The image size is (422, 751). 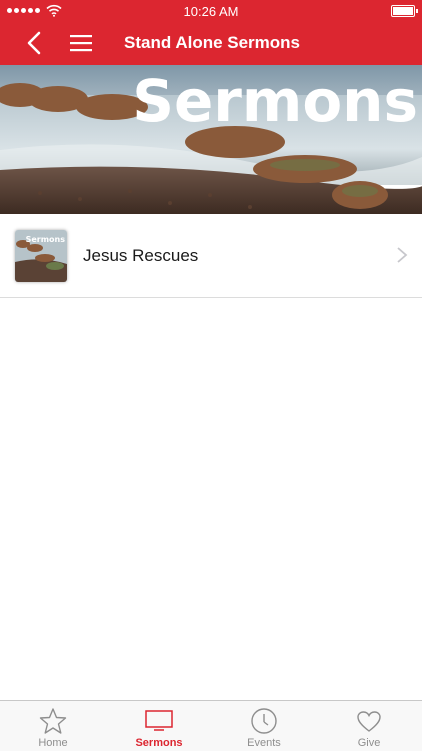 What do you see at coordinates (159, 720) in the screenshot?
I see `tv-icon` at bounding box center [159, 720].